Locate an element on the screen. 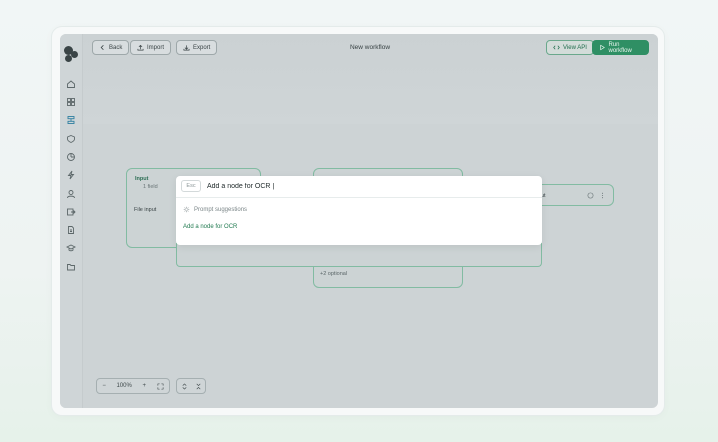 This screenshot has width=718, height=442. input-node-title: Input is located at coordinates (142, 179).